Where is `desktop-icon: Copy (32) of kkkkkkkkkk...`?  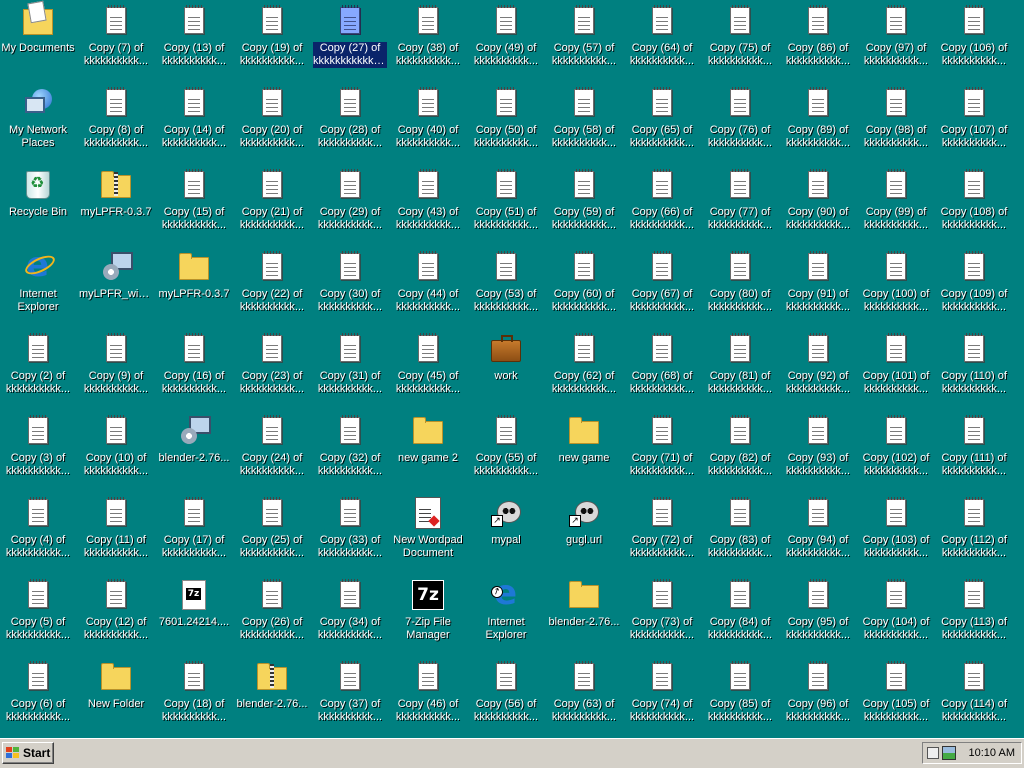
desktop-icon: Copy (32) of kkkkkkkkkk... is located at coordinates (350, 451).